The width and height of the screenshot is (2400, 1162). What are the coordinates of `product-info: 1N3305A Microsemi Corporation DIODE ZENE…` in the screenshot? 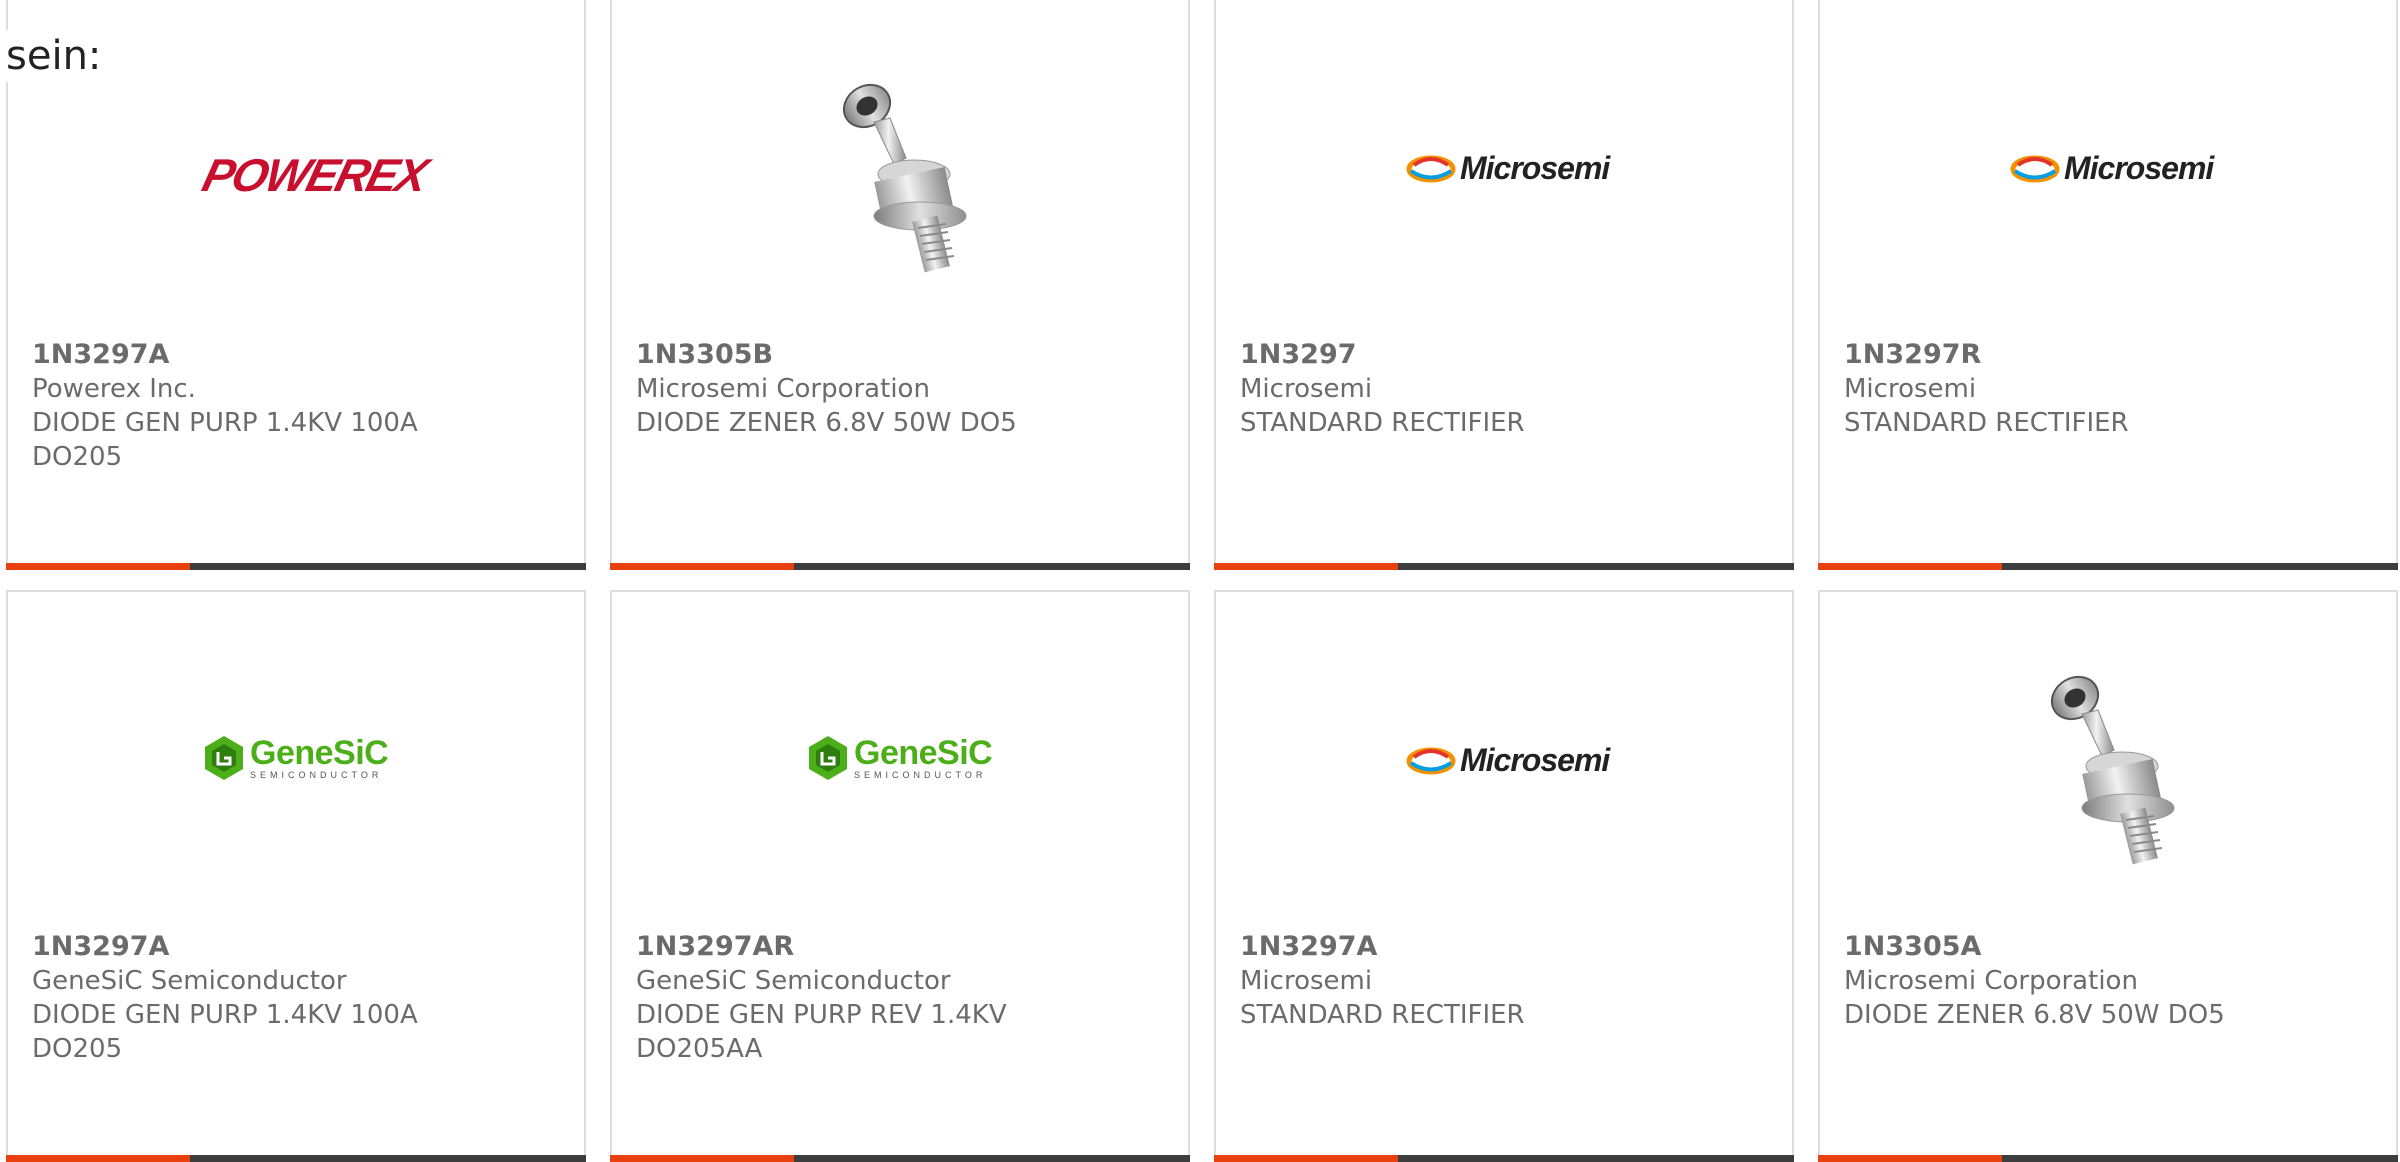 It's located at (2110, 981).